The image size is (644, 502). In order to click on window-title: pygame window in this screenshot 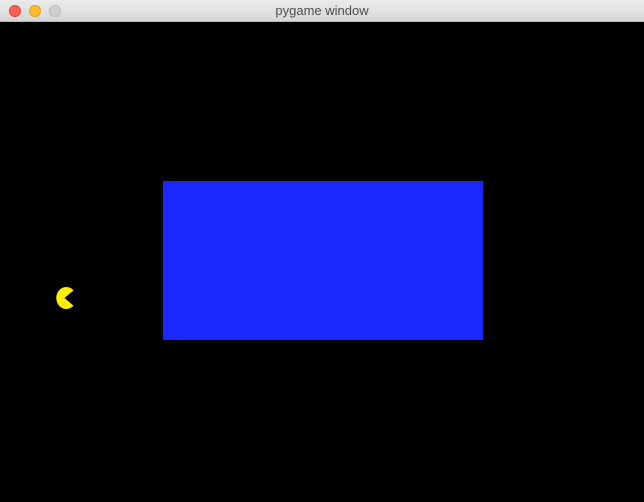, I will do `click(322, 10)`.